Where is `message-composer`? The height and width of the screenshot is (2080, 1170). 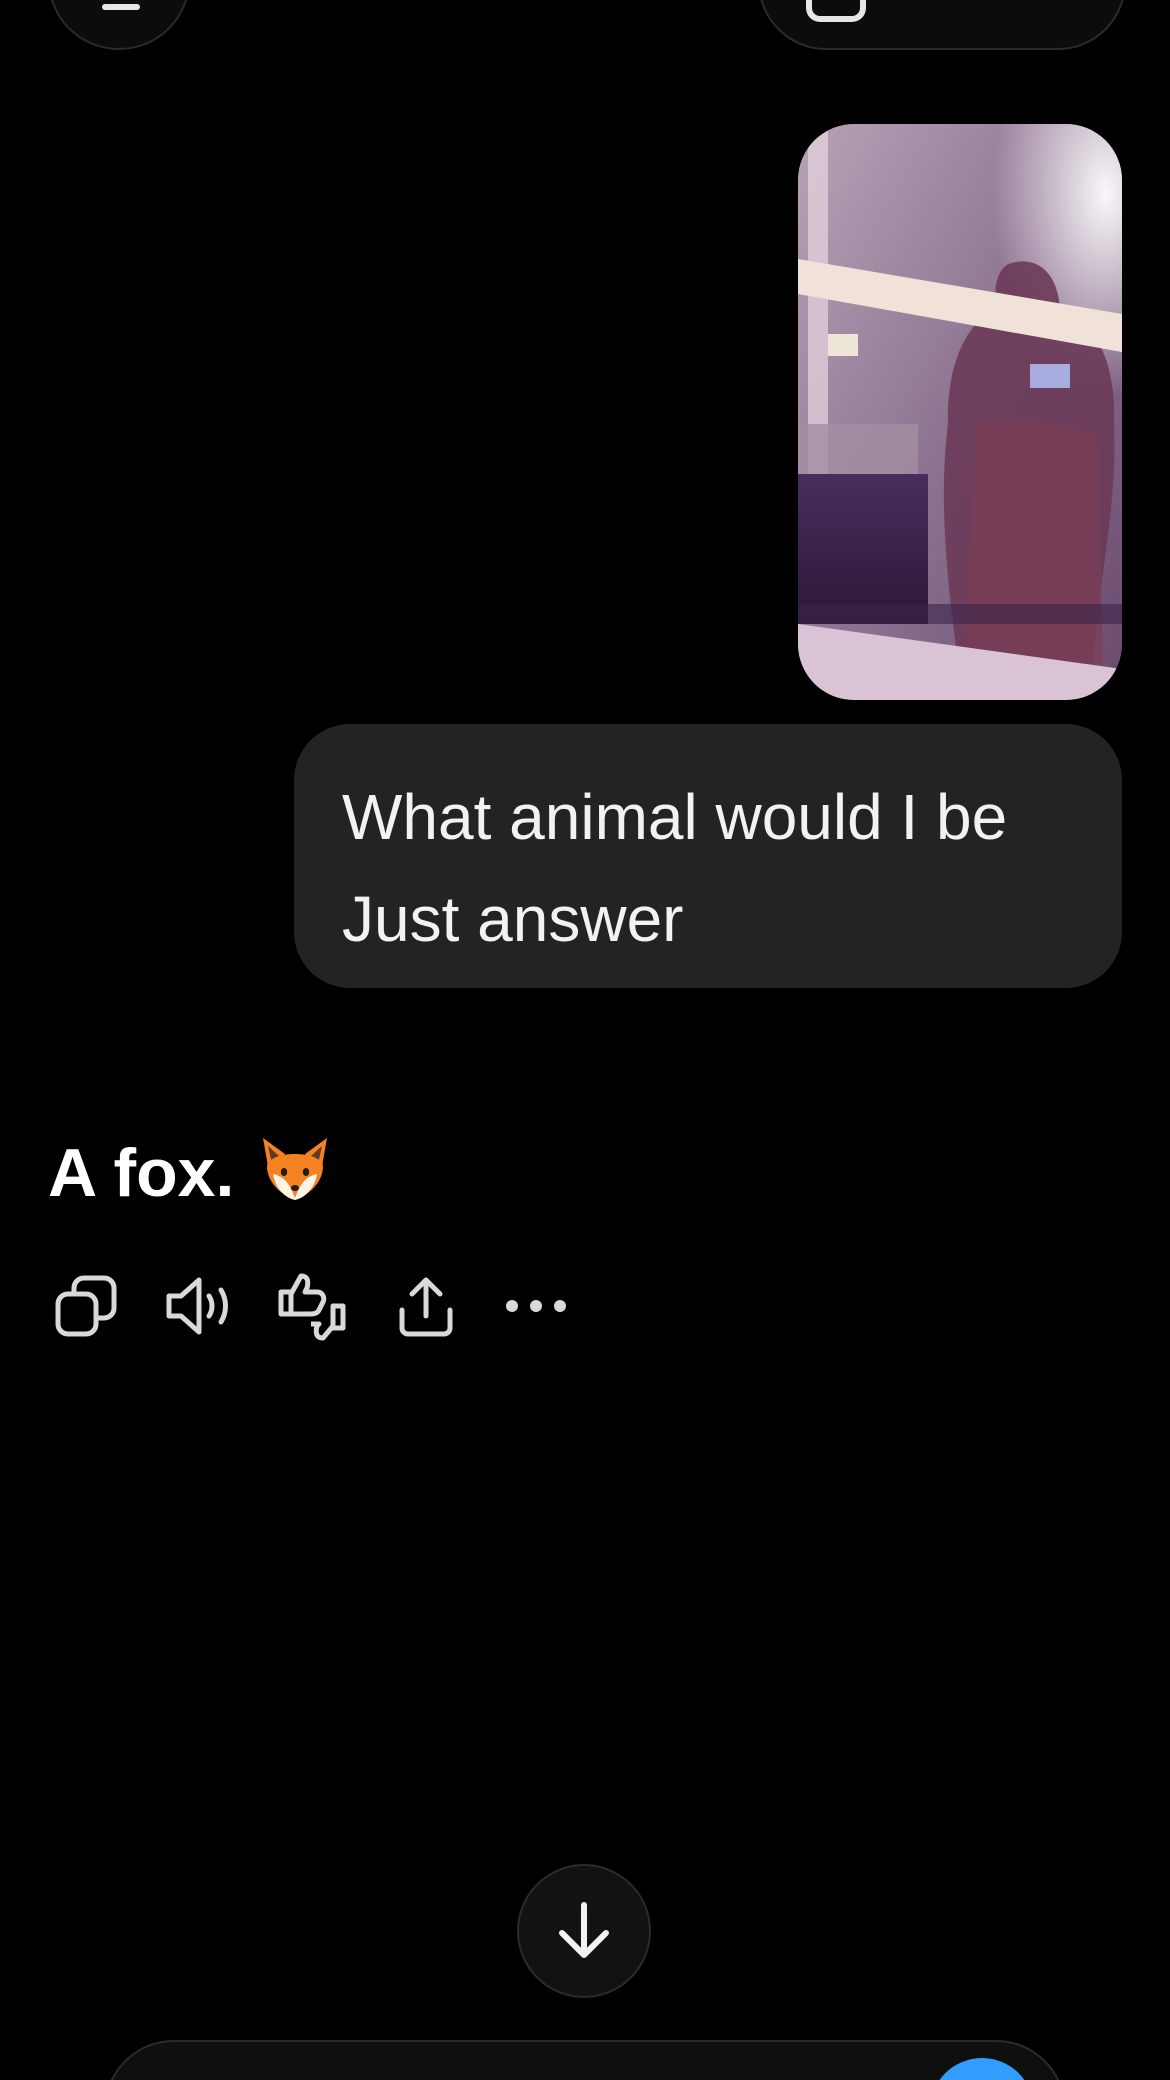 message-composer is located at coordinates (585, 2060).